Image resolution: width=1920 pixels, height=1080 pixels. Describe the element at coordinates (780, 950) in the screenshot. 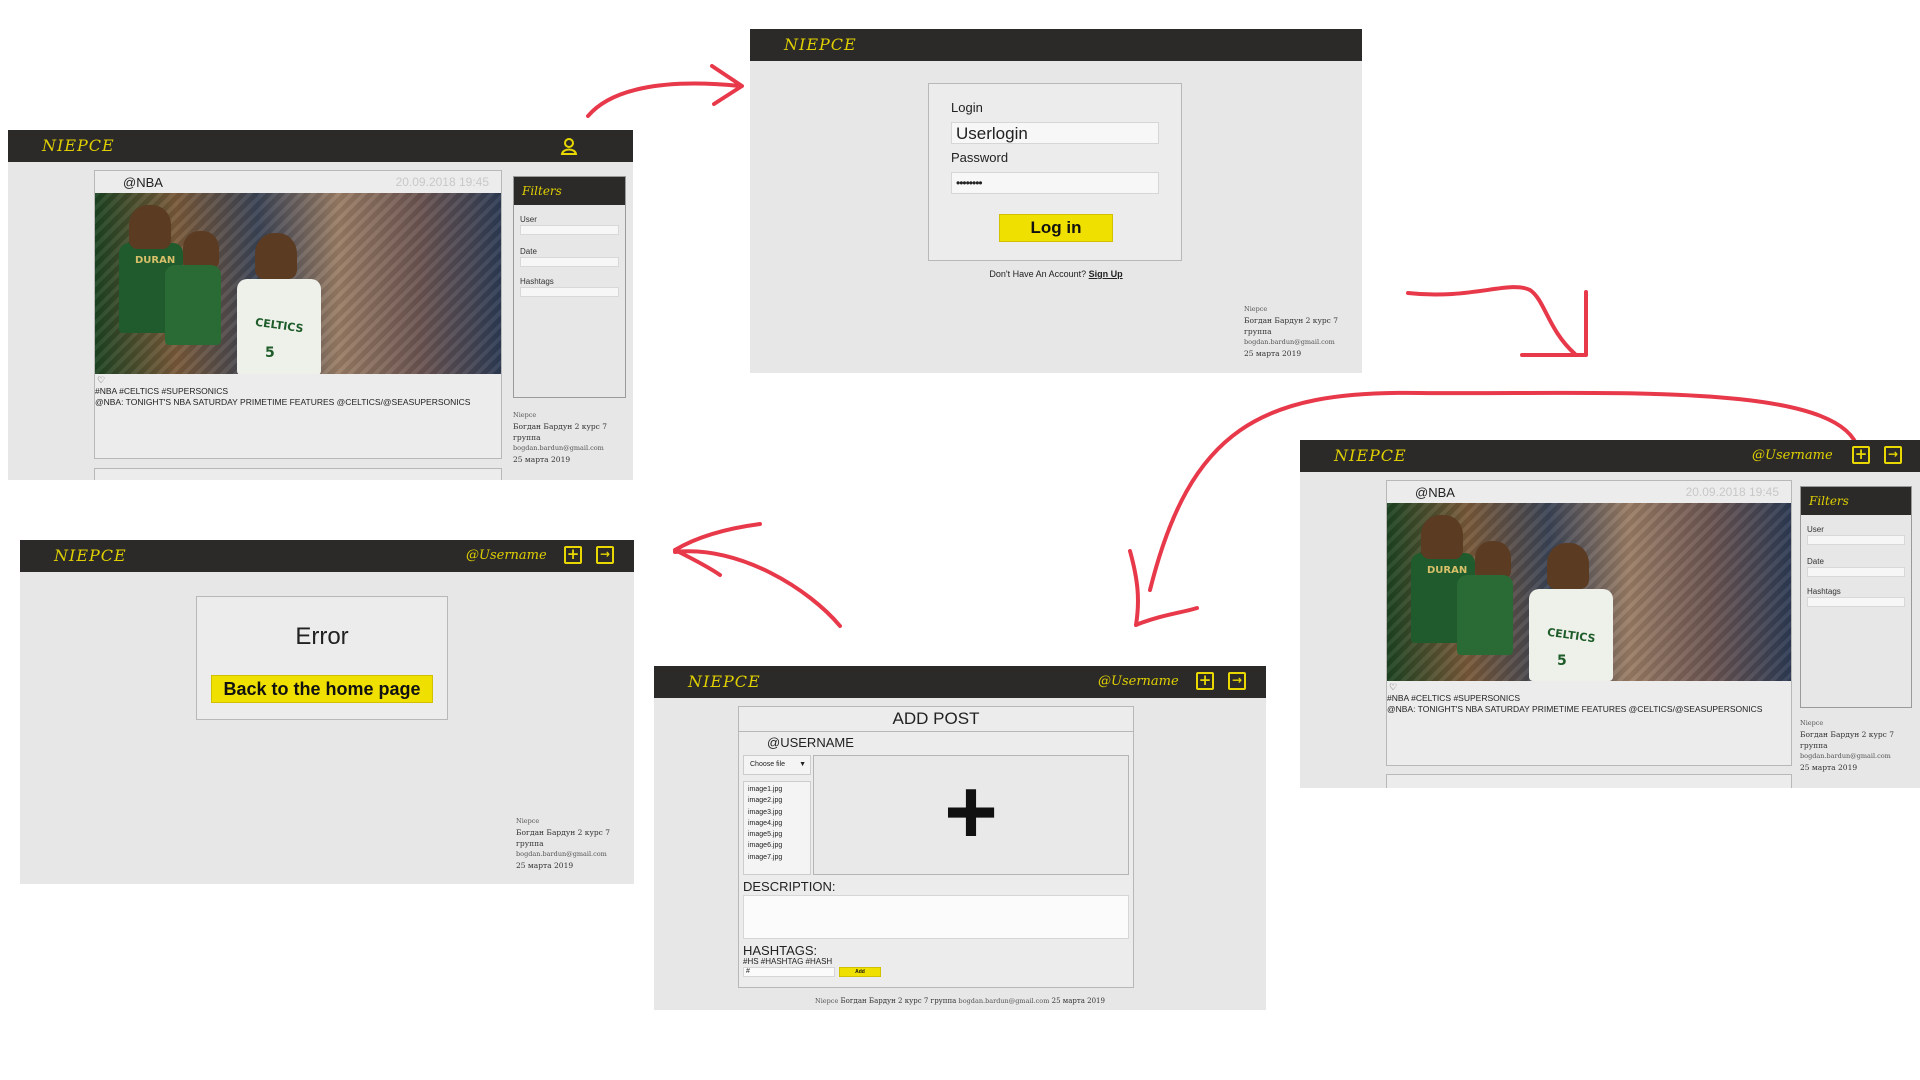

I see `hashtags-label: HASHTAGS:` at that location.